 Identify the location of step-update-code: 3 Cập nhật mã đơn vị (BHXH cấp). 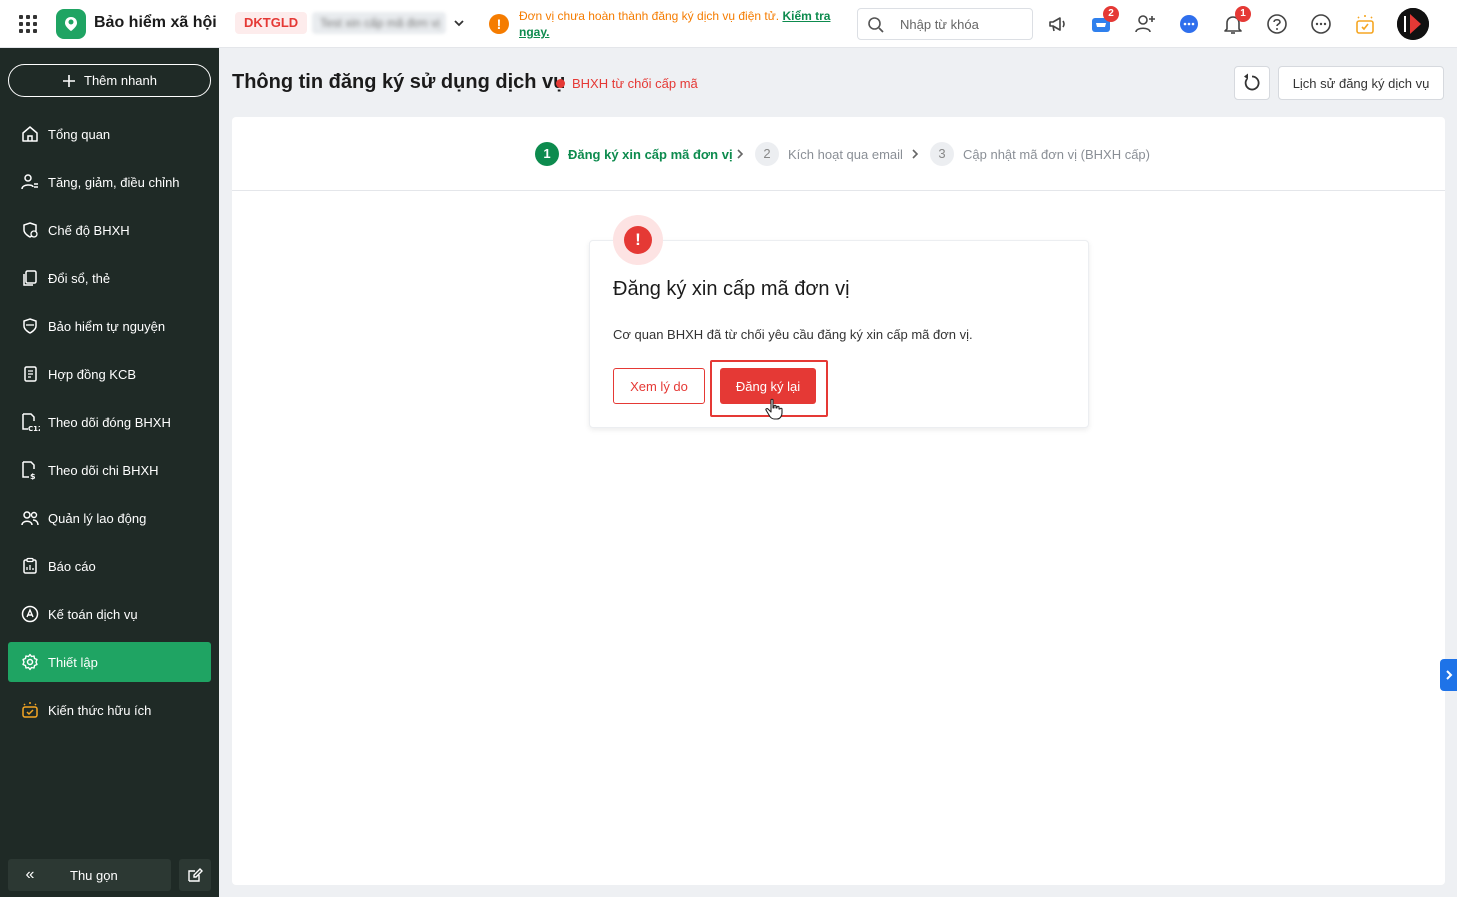
(1040, 154).